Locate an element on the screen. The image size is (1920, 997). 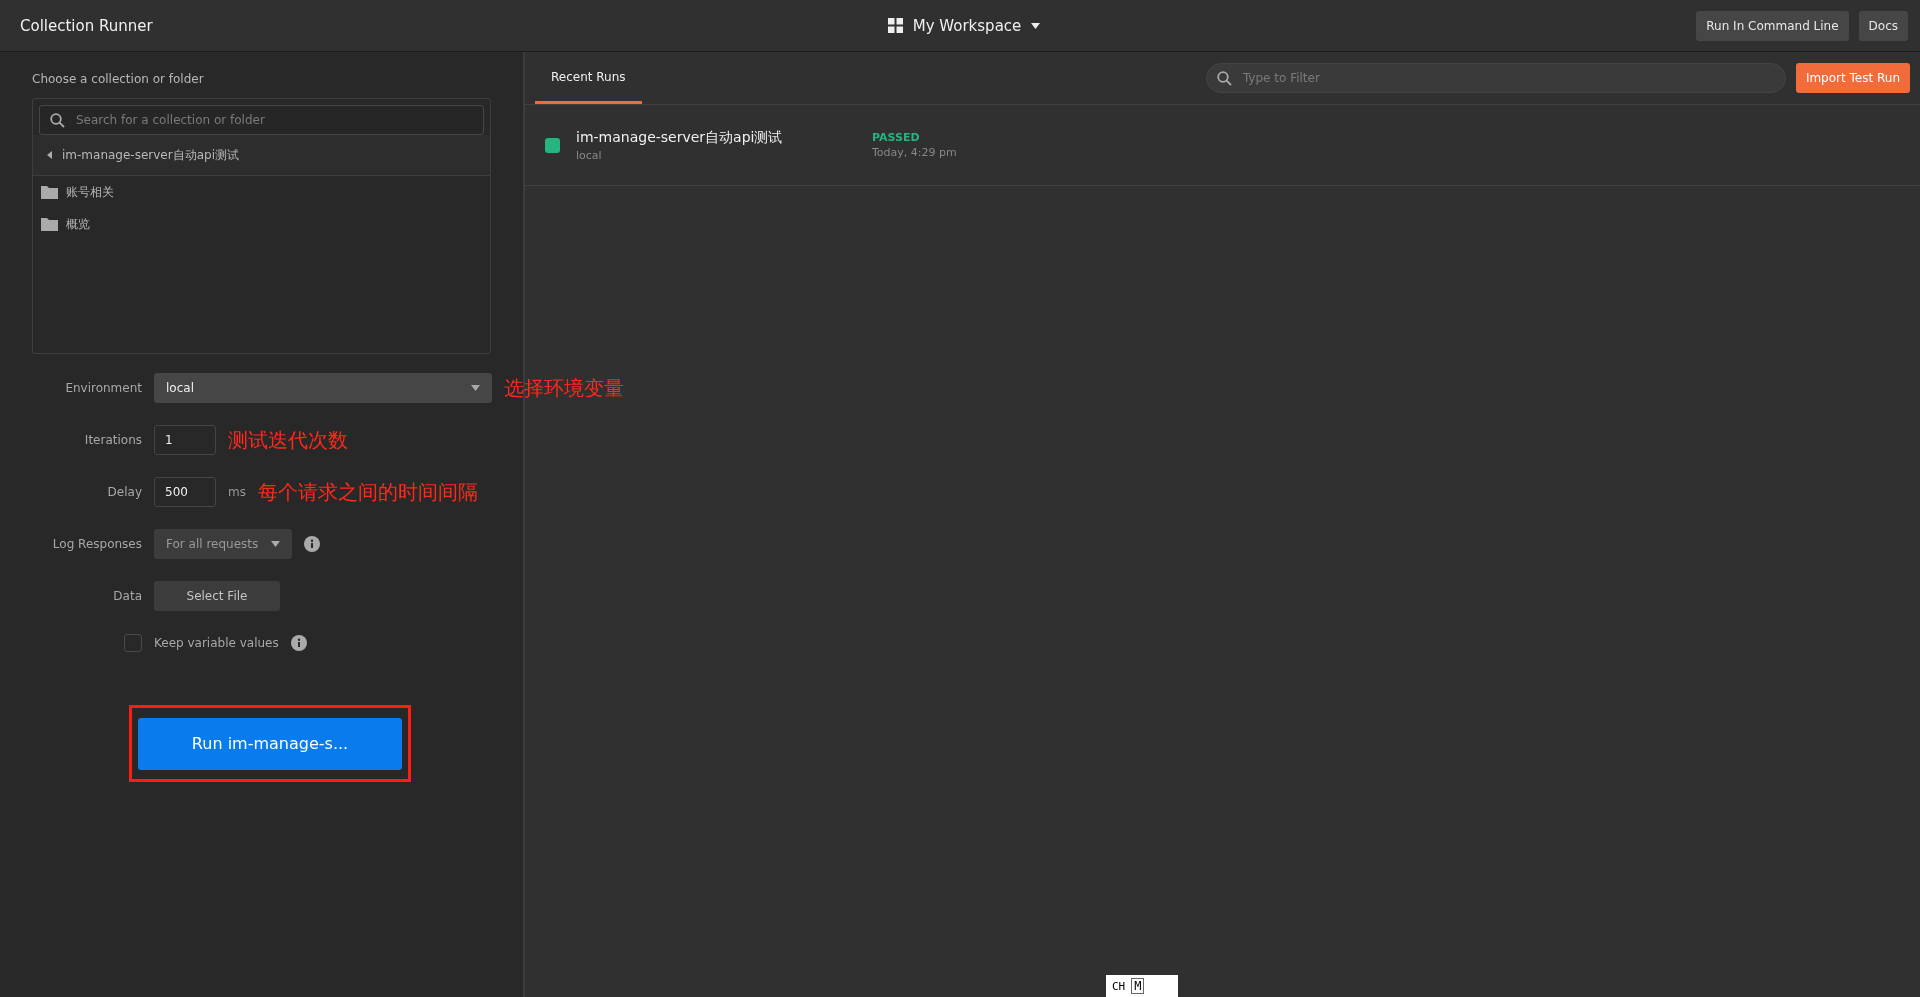
select-file-button: Select File is located at coordinates (217, 596).